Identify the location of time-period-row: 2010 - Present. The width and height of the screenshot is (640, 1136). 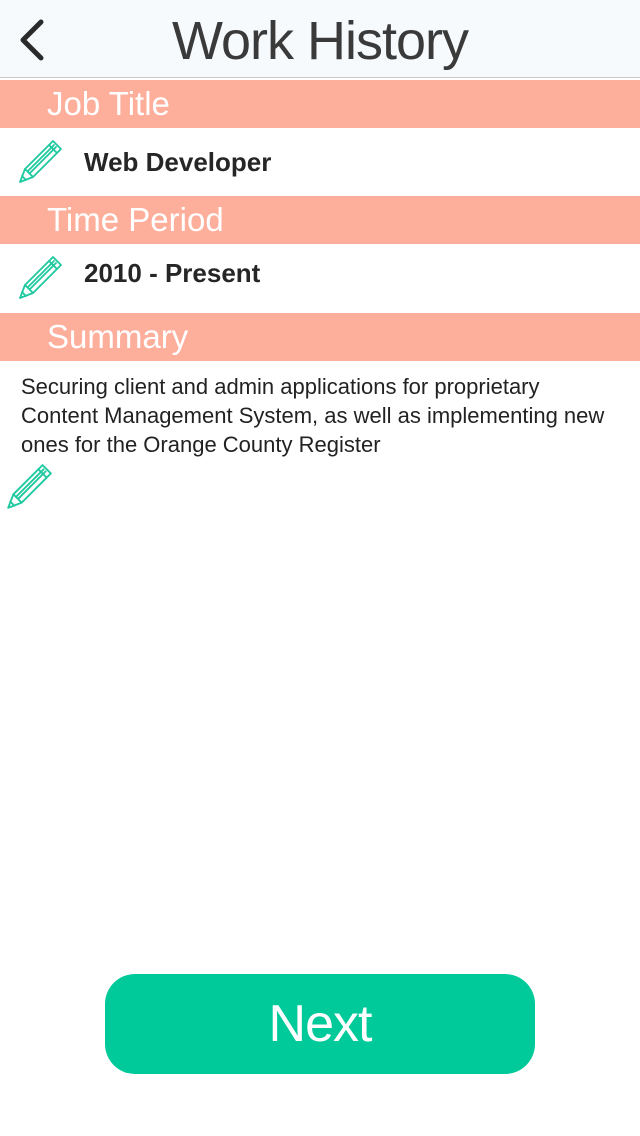
(320, 278).